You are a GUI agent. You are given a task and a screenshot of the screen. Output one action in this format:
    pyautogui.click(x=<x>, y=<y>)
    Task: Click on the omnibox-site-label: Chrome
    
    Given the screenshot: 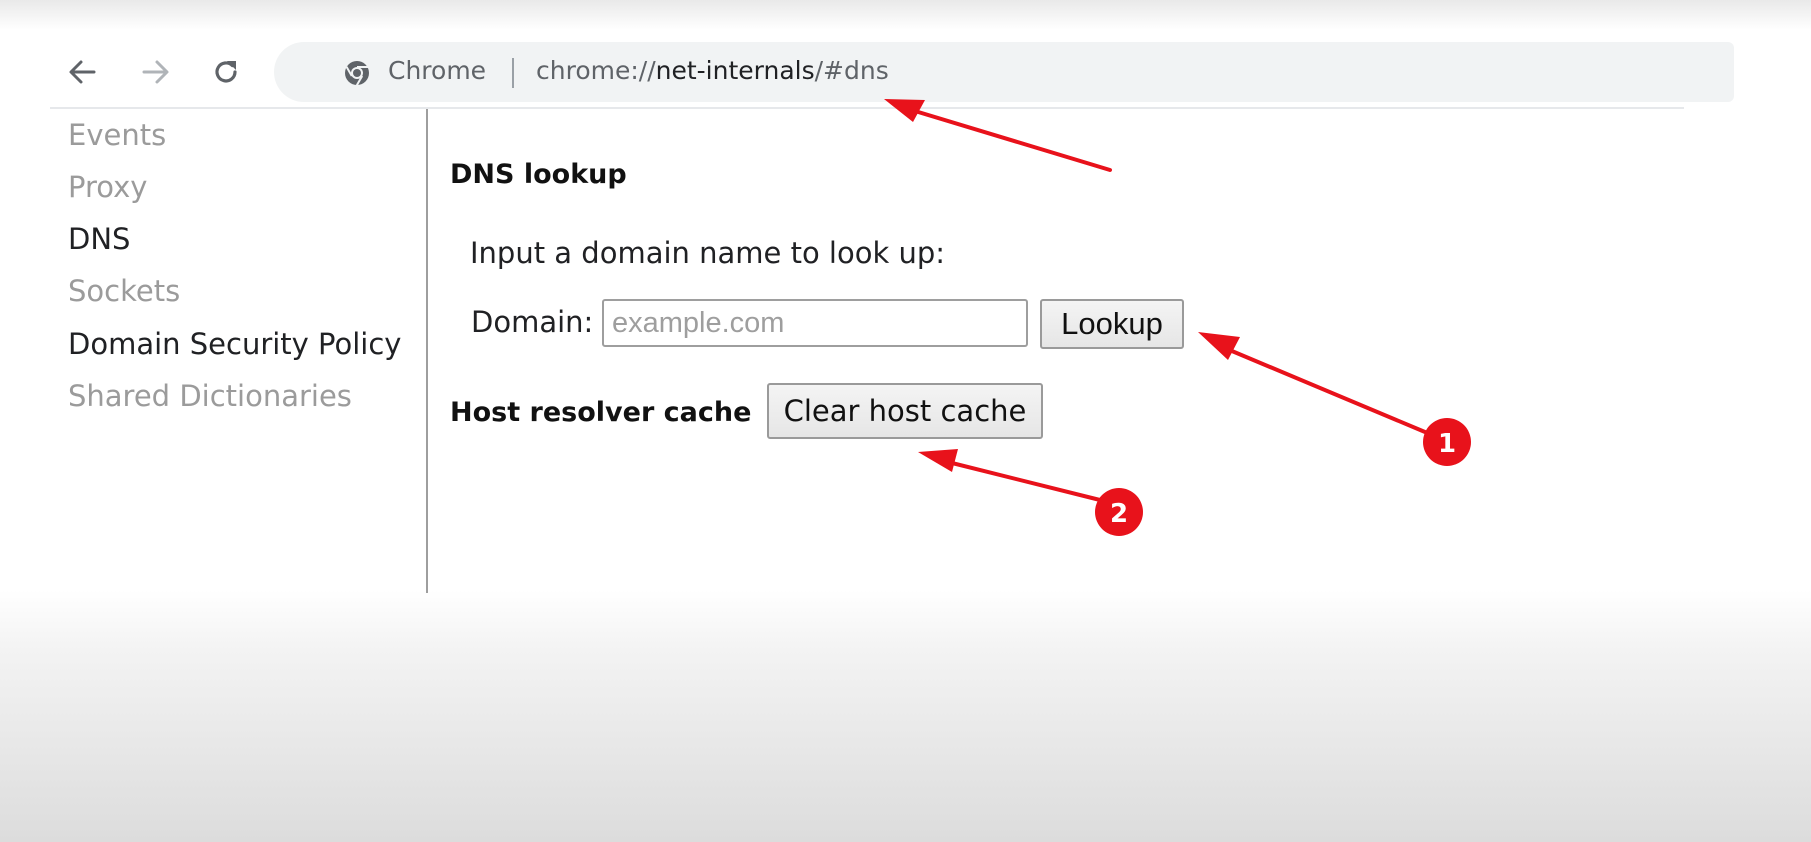 What is the action you would take?
    pyautogui.click(x=437, y=70)
    